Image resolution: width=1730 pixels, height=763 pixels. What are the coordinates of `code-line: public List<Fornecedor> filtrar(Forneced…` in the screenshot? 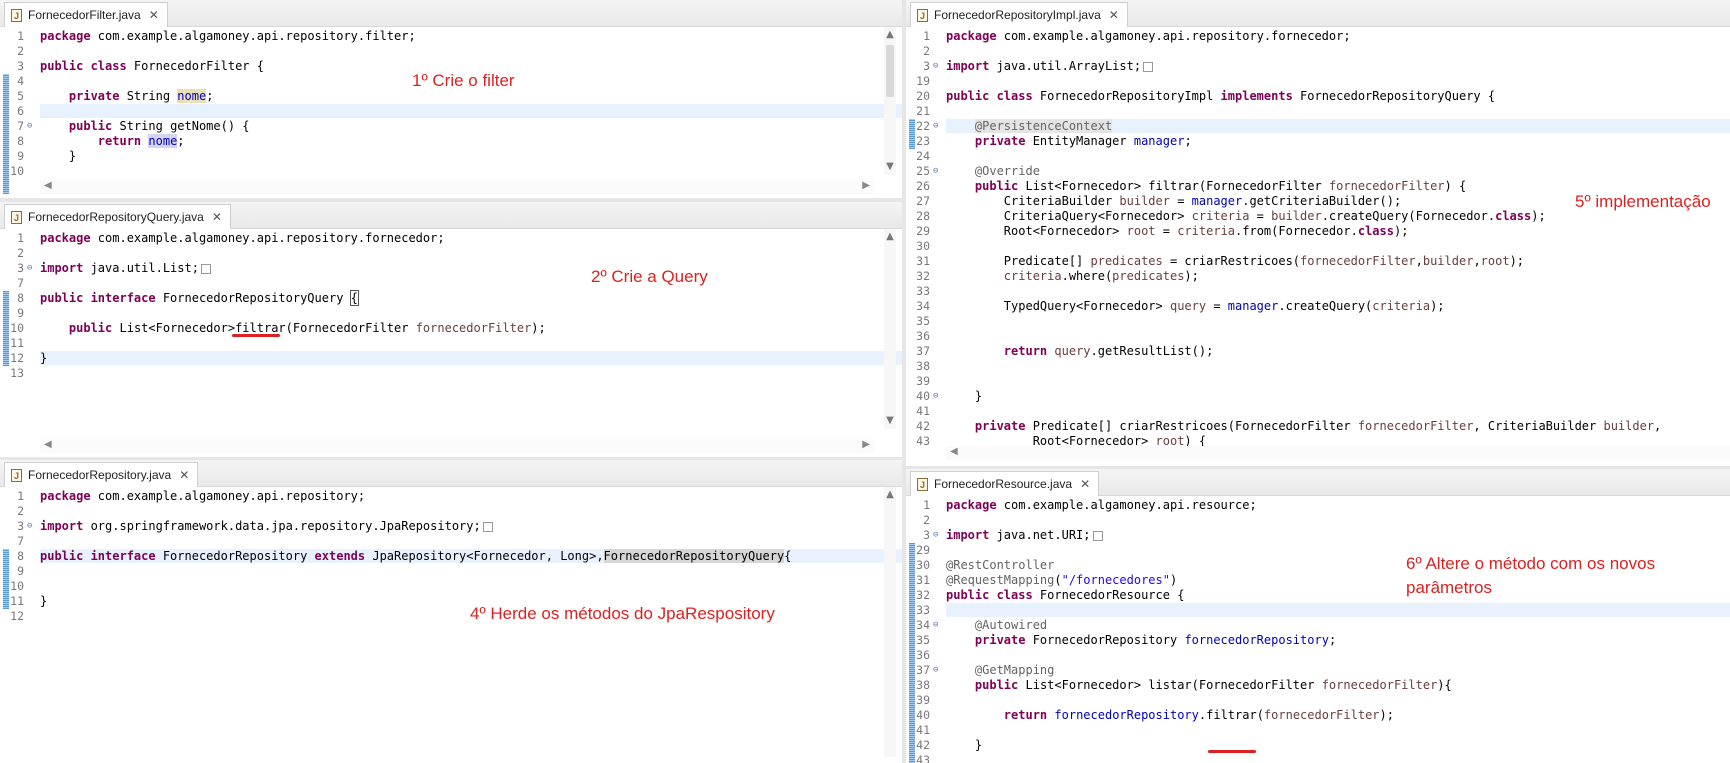 It's located at (1338, 186).